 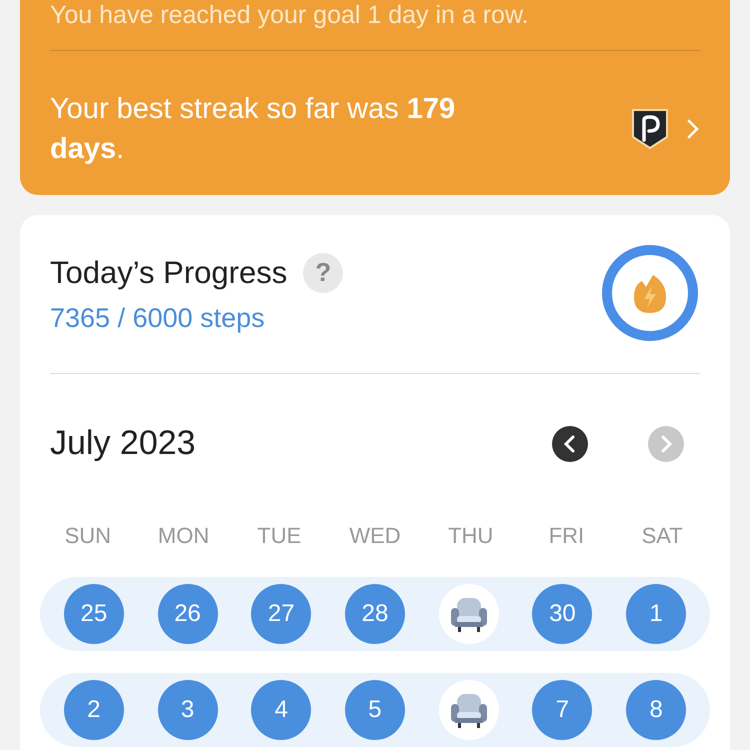 I want to click on weekday-label: SAT, so click(x=662, y=536).